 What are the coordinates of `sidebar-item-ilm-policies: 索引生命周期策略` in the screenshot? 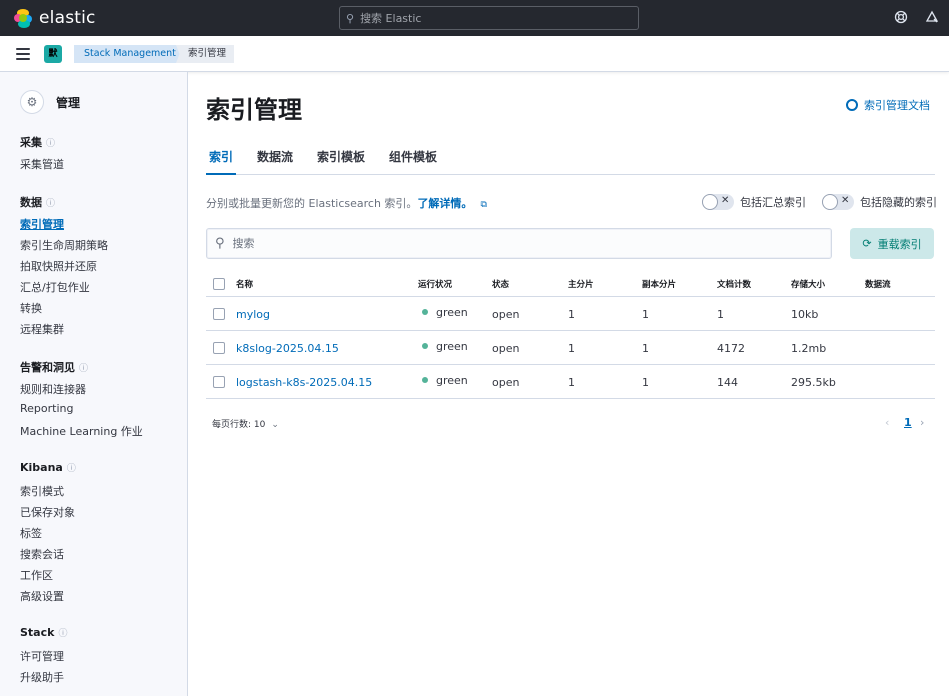 It's located at (64, 245).